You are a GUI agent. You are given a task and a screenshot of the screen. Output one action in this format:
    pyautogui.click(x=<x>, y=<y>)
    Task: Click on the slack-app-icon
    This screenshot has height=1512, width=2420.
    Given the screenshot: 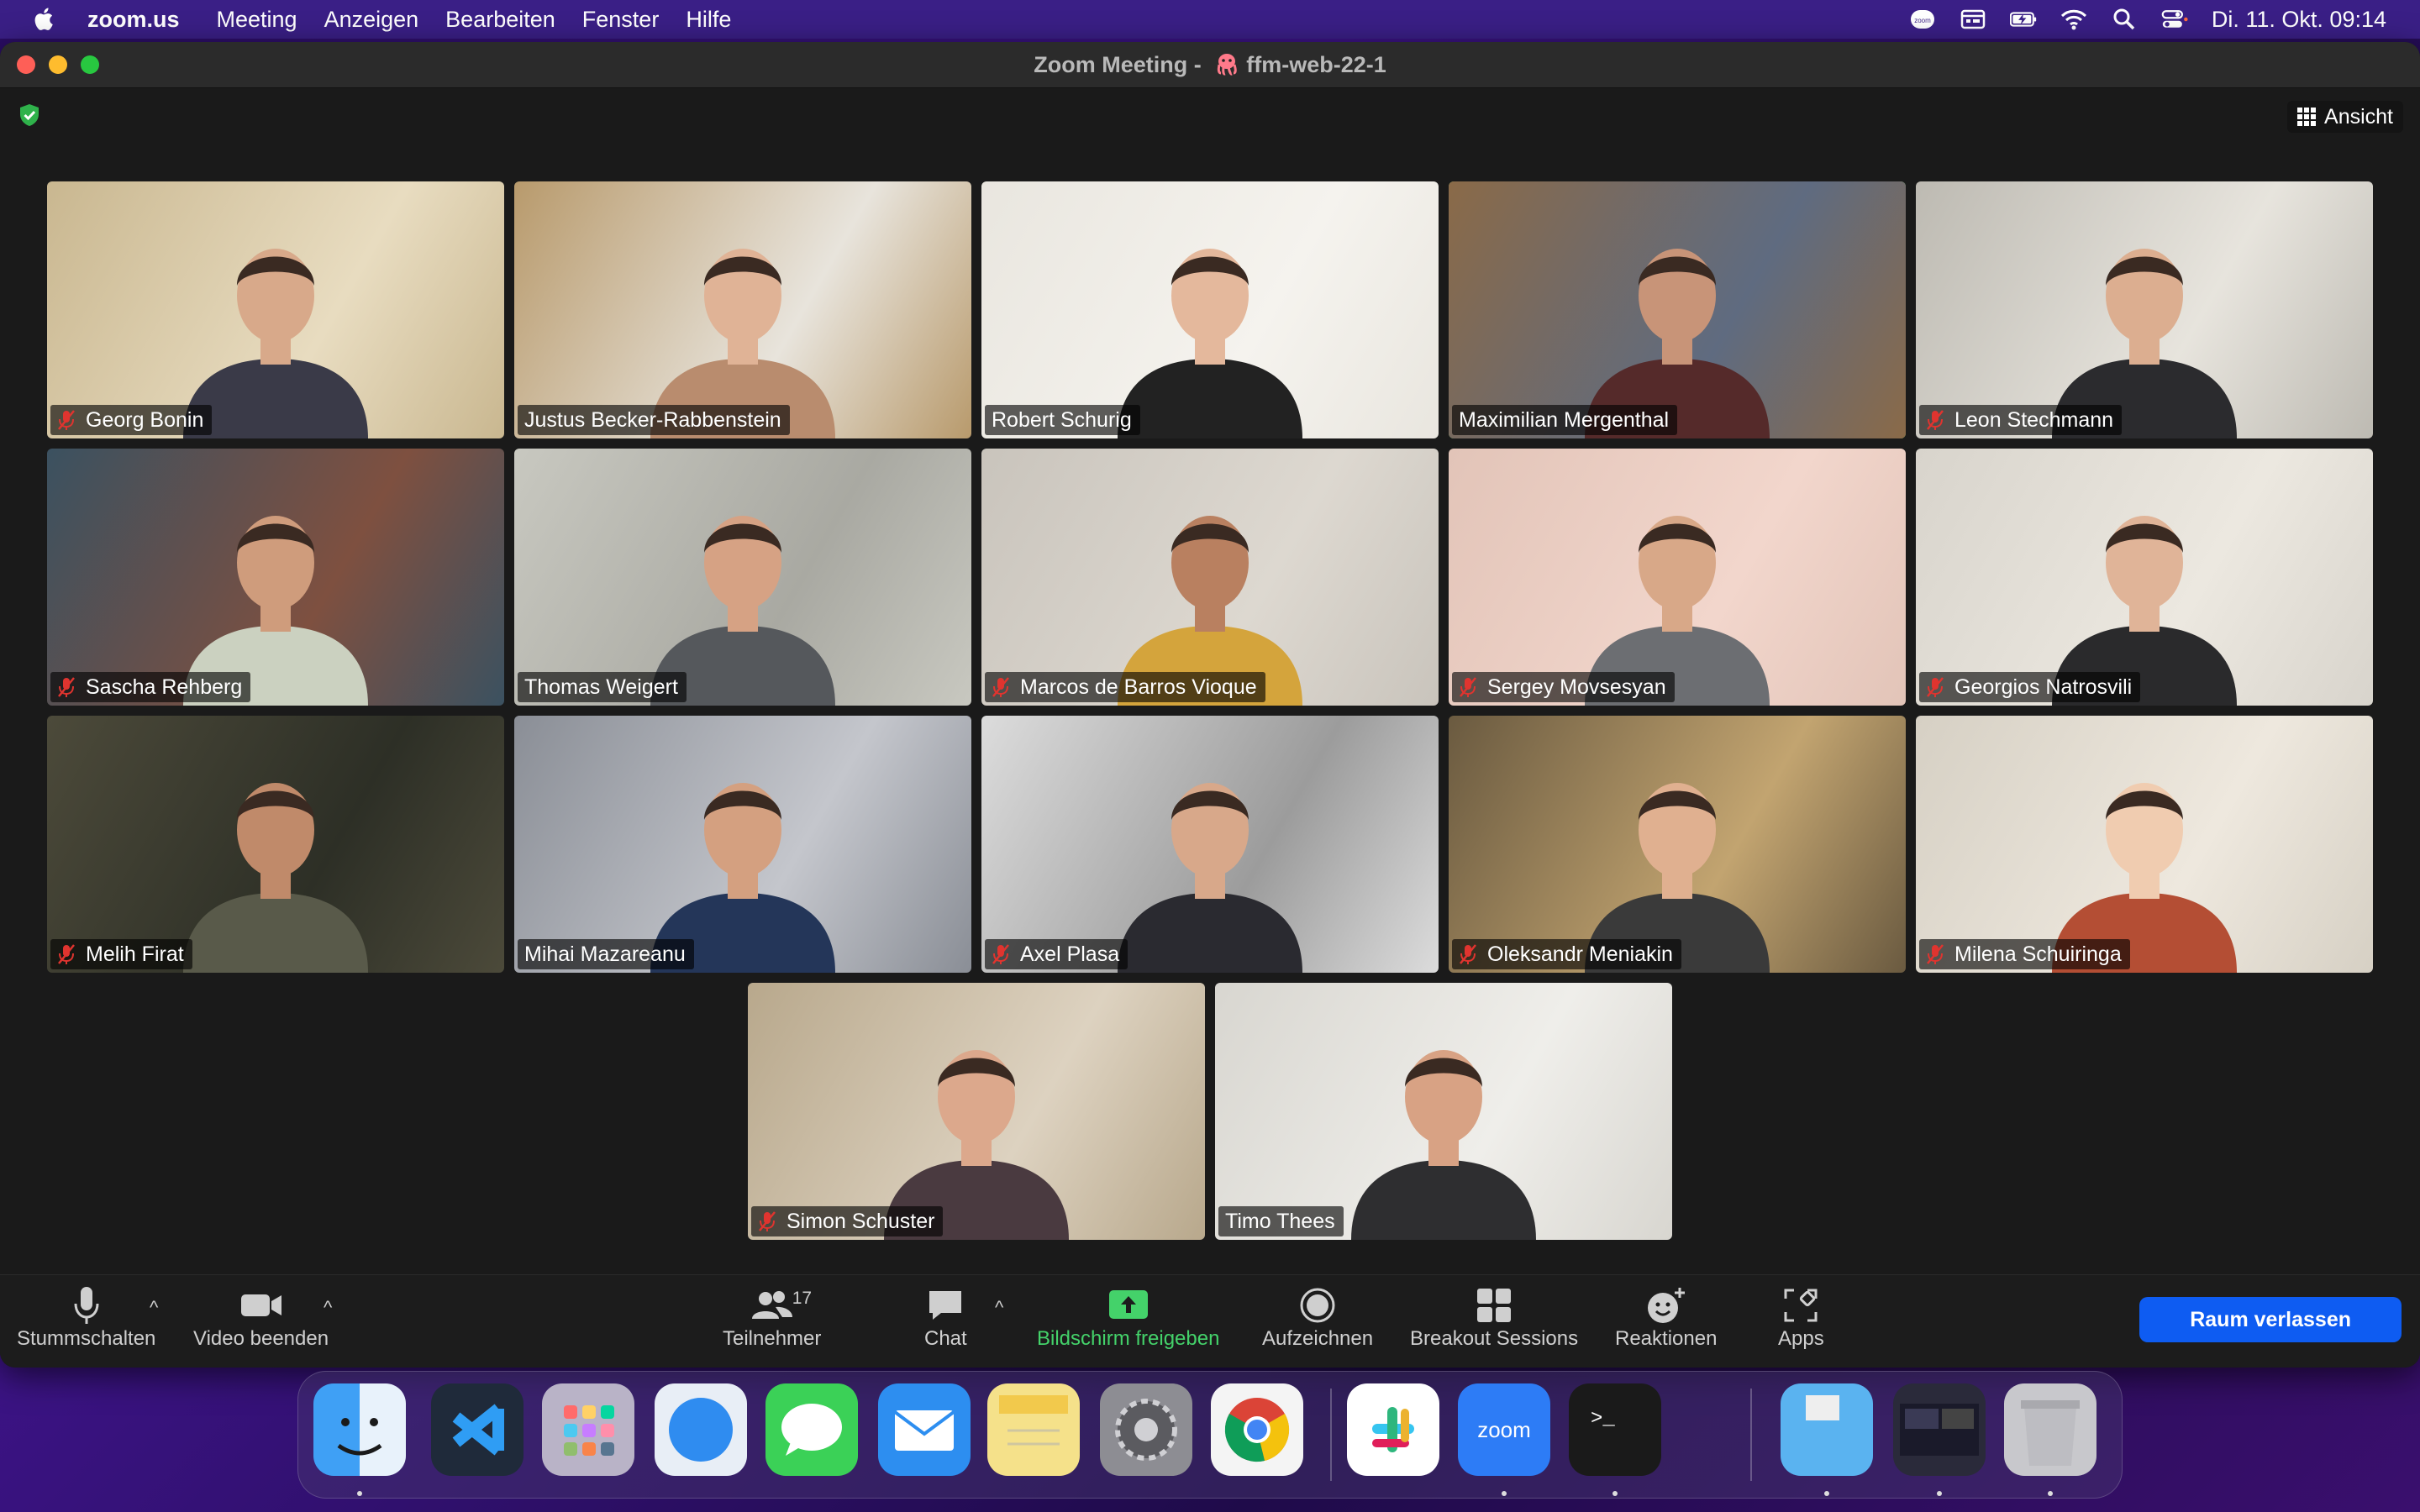 What is the action you would take?
    pyautogui.click(x=1393, y=1429)
    